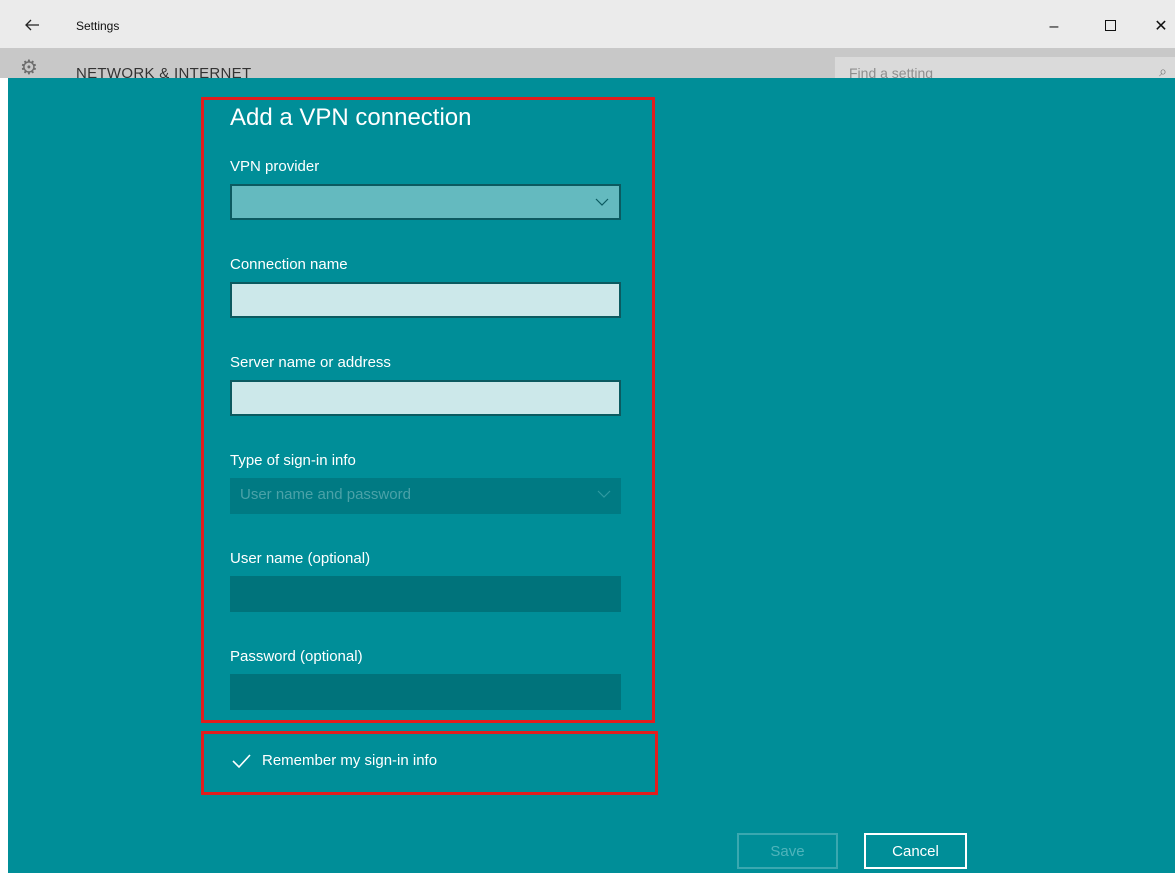 This screenshot has height=873, width=1175. Describe the element at coordinates (1163, 70) in the screenshot. I see `search-icon: ⌕` at that location.